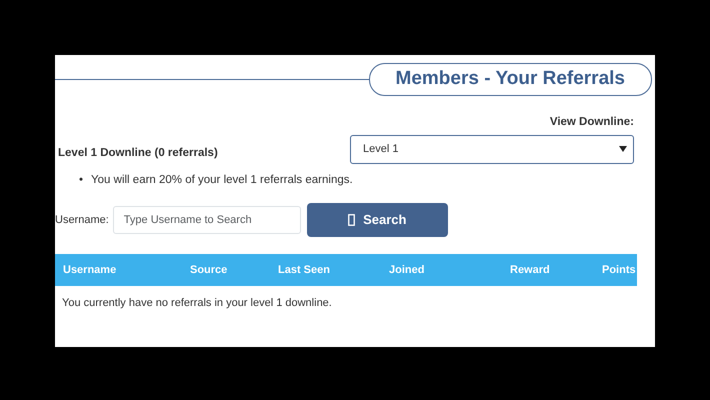 Image resolution: width=710 pixels, height=400 pixels. What do you see at coordinates (352, 220) in the screenshot?
I see `missing-glyph-icon` at bounding box center [352, 220].